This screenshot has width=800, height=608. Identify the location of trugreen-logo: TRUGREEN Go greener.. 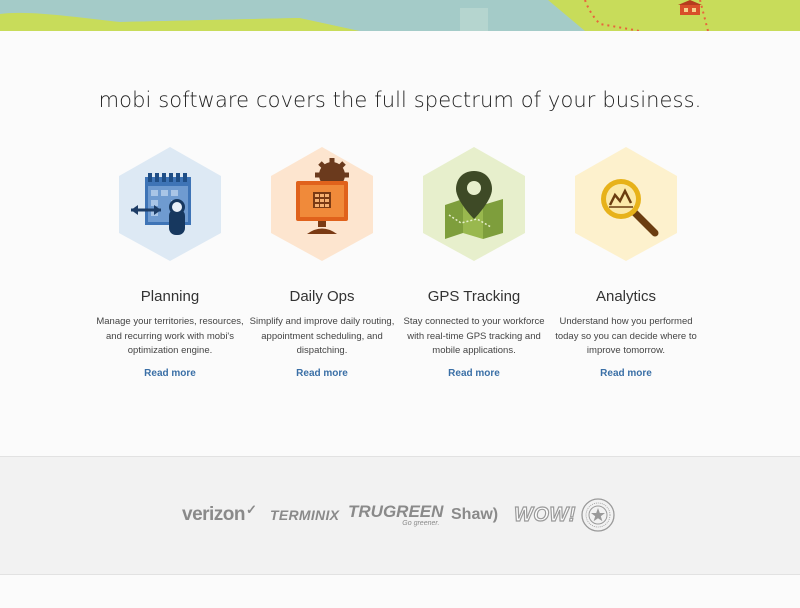
(395, 515).